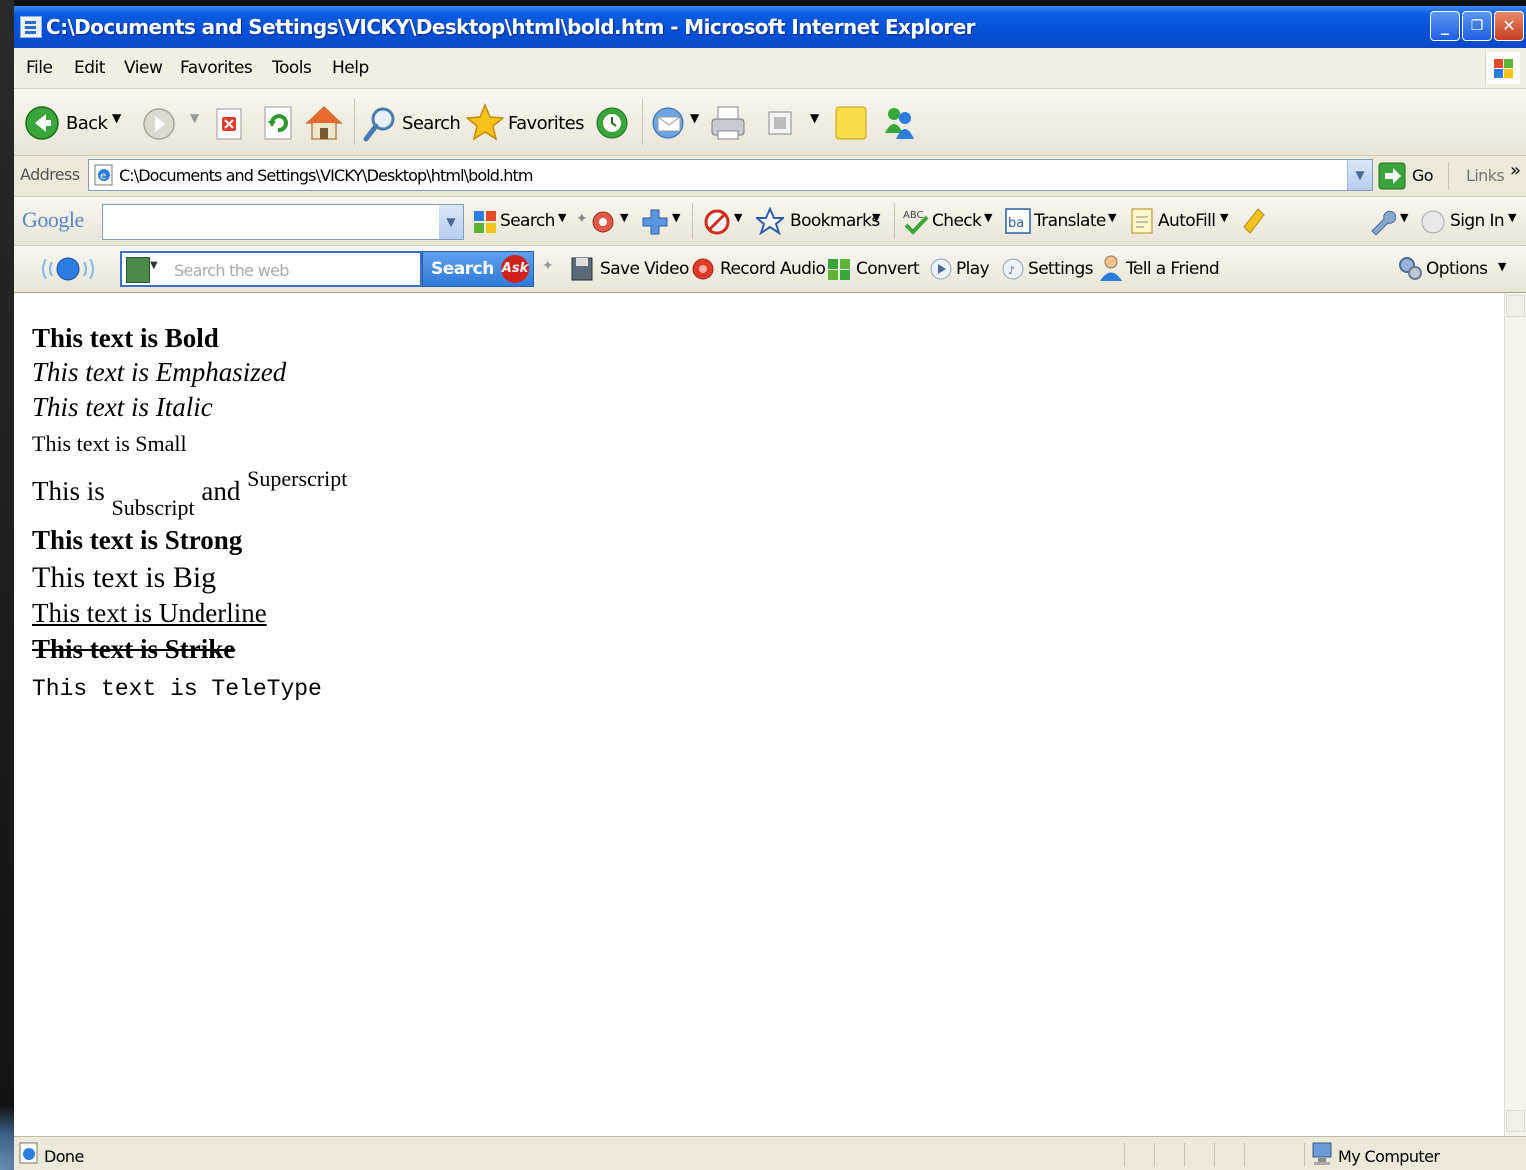 The width and height of the screenshot is (1526, 1170). What do you see at coordinates (42, 123) in the screenshot?
I see `back-arrow-icon` at bounding box center [42, 123].